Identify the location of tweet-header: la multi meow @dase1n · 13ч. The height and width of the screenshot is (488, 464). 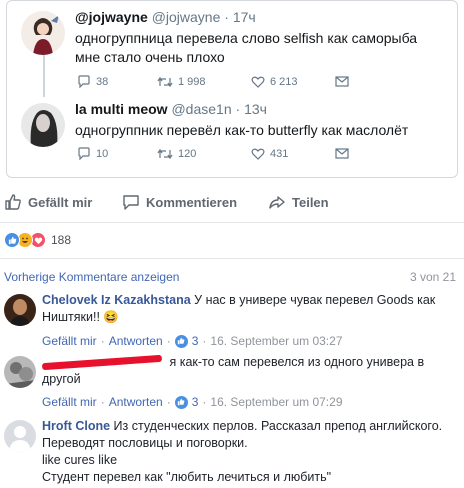
(171, 109).